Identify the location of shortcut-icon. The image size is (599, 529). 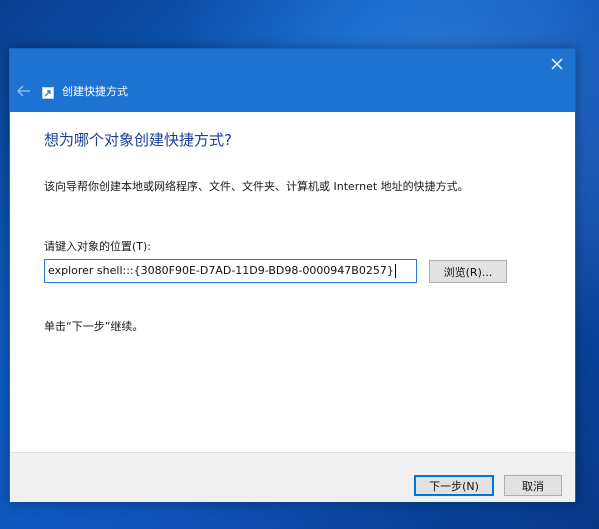
(48, 93).